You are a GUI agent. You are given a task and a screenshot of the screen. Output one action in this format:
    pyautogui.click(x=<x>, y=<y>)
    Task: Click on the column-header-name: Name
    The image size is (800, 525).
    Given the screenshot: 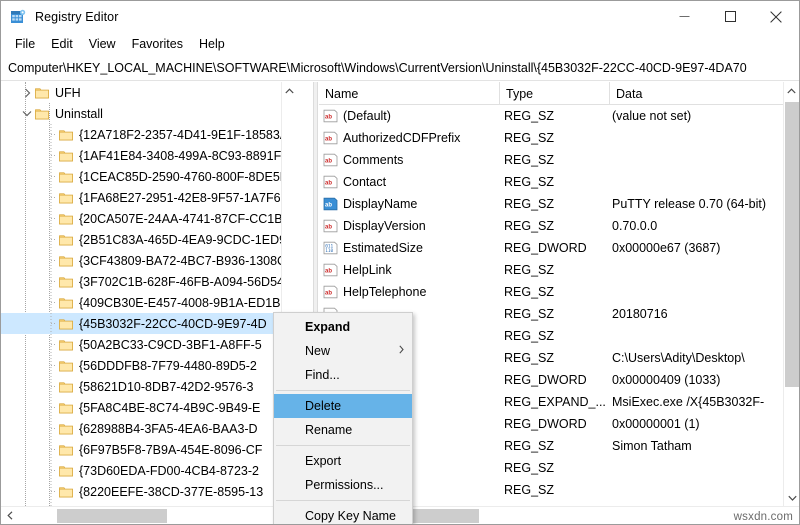 What is the action you would take?
    pyautogui.click(x=409, y=93)
    